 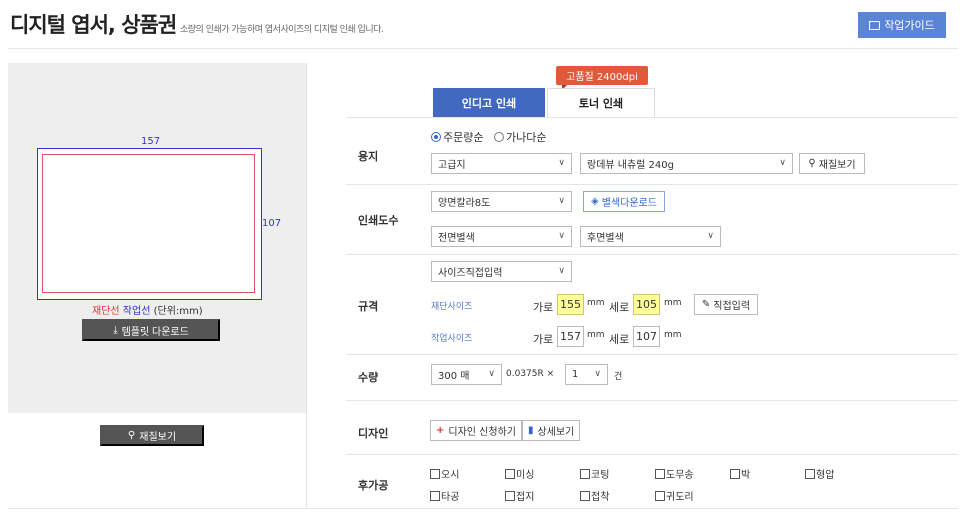 I want to click on radio-dot-off, so click(x=499, y=137).